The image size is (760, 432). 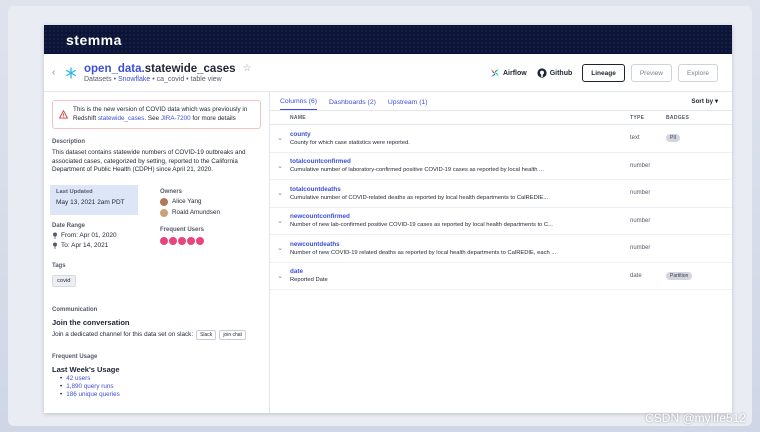 I want to click on table-row: ⌄ date Reported Date date Partition, so click(x=501, y=276).